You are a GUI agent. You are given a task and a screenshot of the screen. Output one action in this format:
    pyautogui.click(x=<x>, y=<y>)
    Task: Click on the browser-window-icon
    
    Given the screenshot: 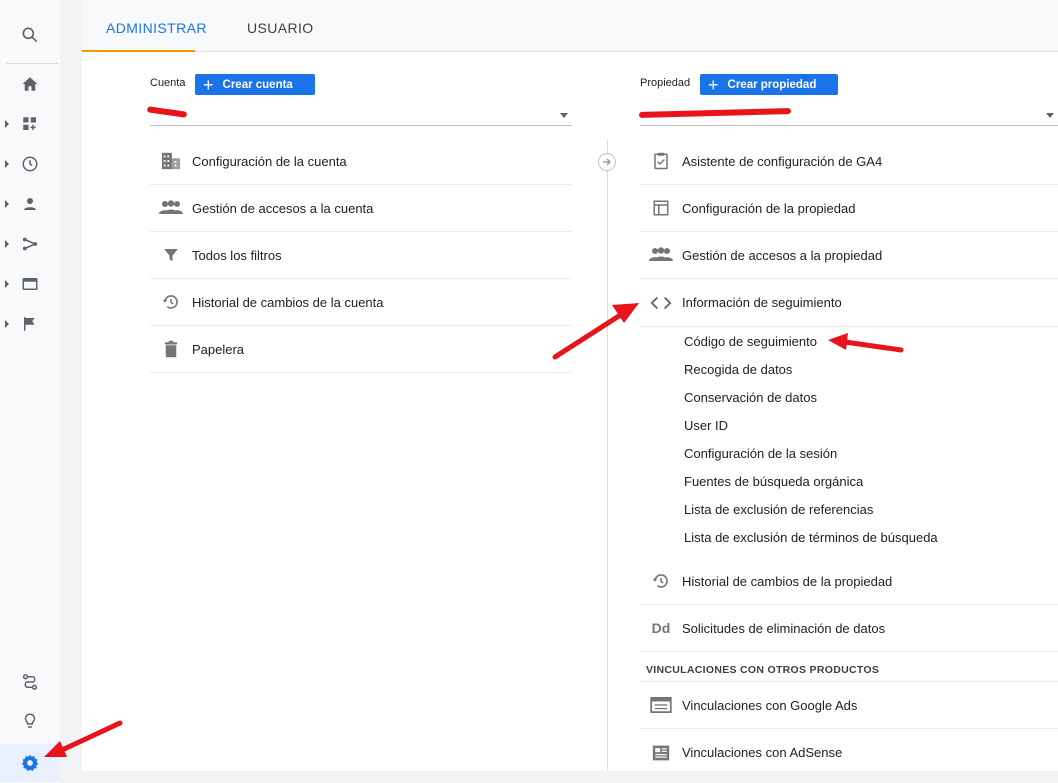 What is the action you would take?
    pyautogui.click(x=30, y=284)
    